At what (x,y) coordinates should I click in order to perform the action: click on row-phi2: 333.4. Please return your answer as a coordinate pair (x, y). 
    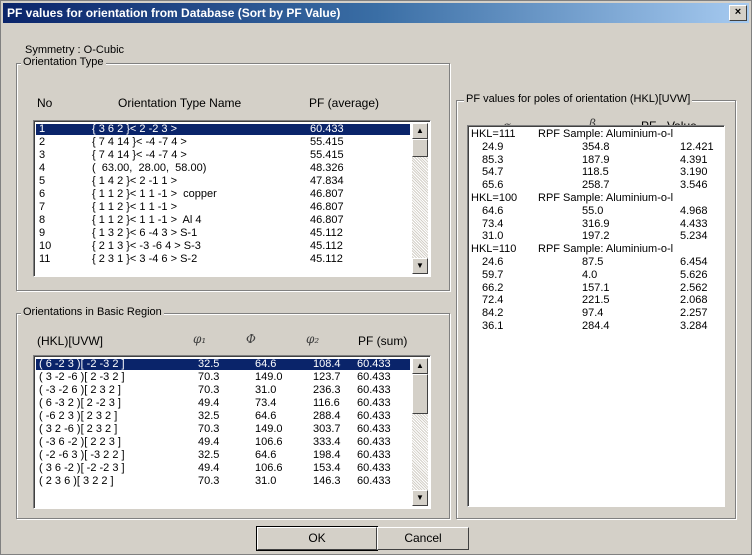
    Looking at the image, I should click on (327, 442).